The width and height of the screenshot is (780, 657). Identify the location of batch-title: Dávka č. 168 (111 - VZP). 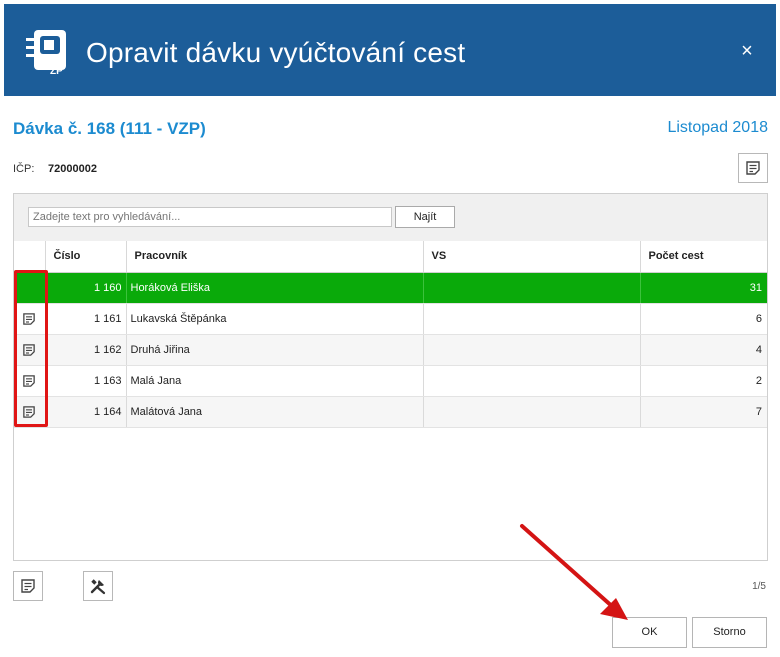
(109, 128).